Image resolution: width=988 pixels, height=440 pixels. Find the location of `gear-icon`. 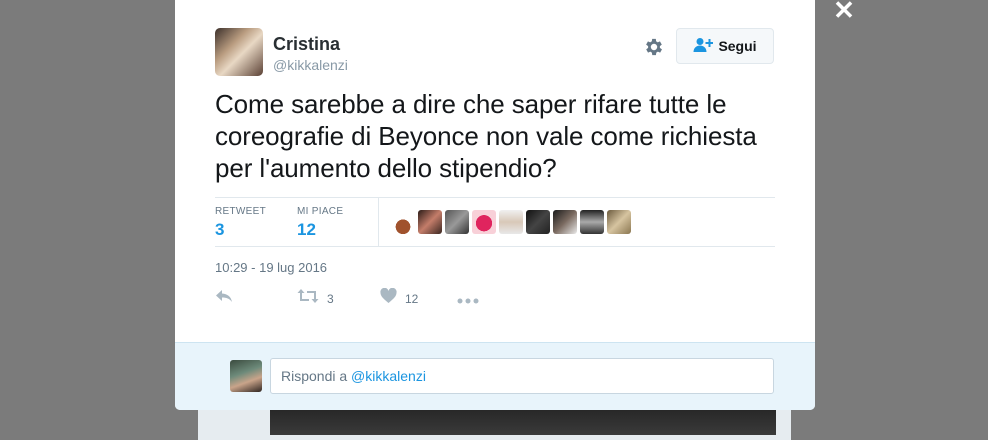

gear-icon is located at coordinates (654, 47).